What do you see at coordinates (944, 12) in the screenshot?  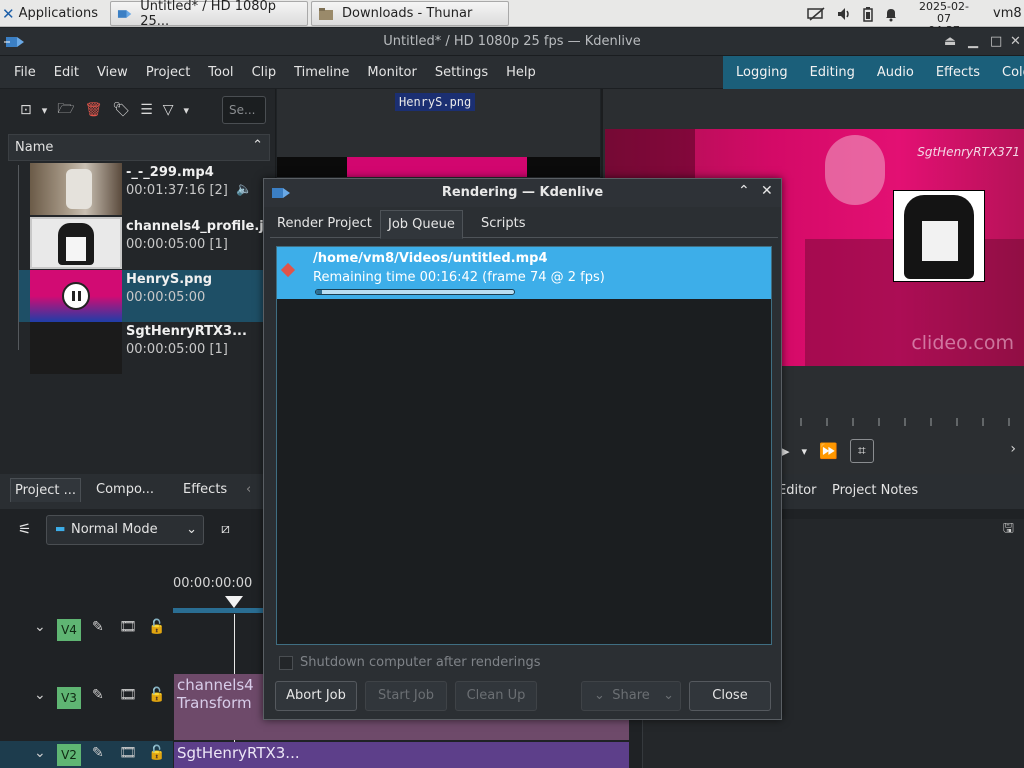 I see `clock-date: 2025-02-07` at bounding box center [944, 12].